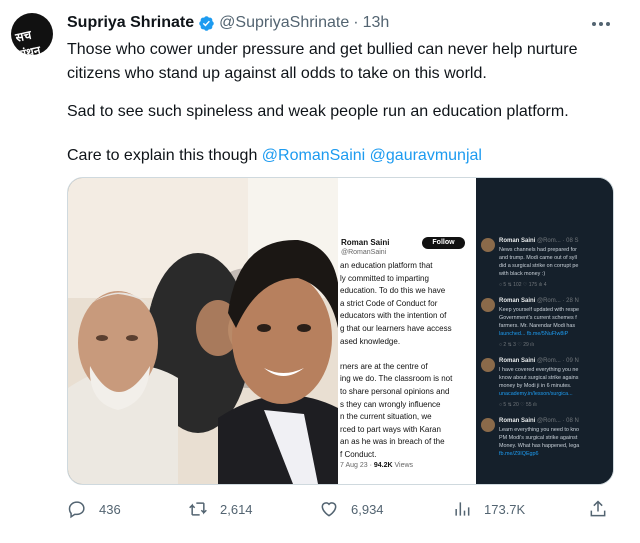 This screenshot has width=640, height=543. Describe the element at coordinates (426, 155) in the screenshot. I see `mention-link-2: @gauravmunjal` at that location.